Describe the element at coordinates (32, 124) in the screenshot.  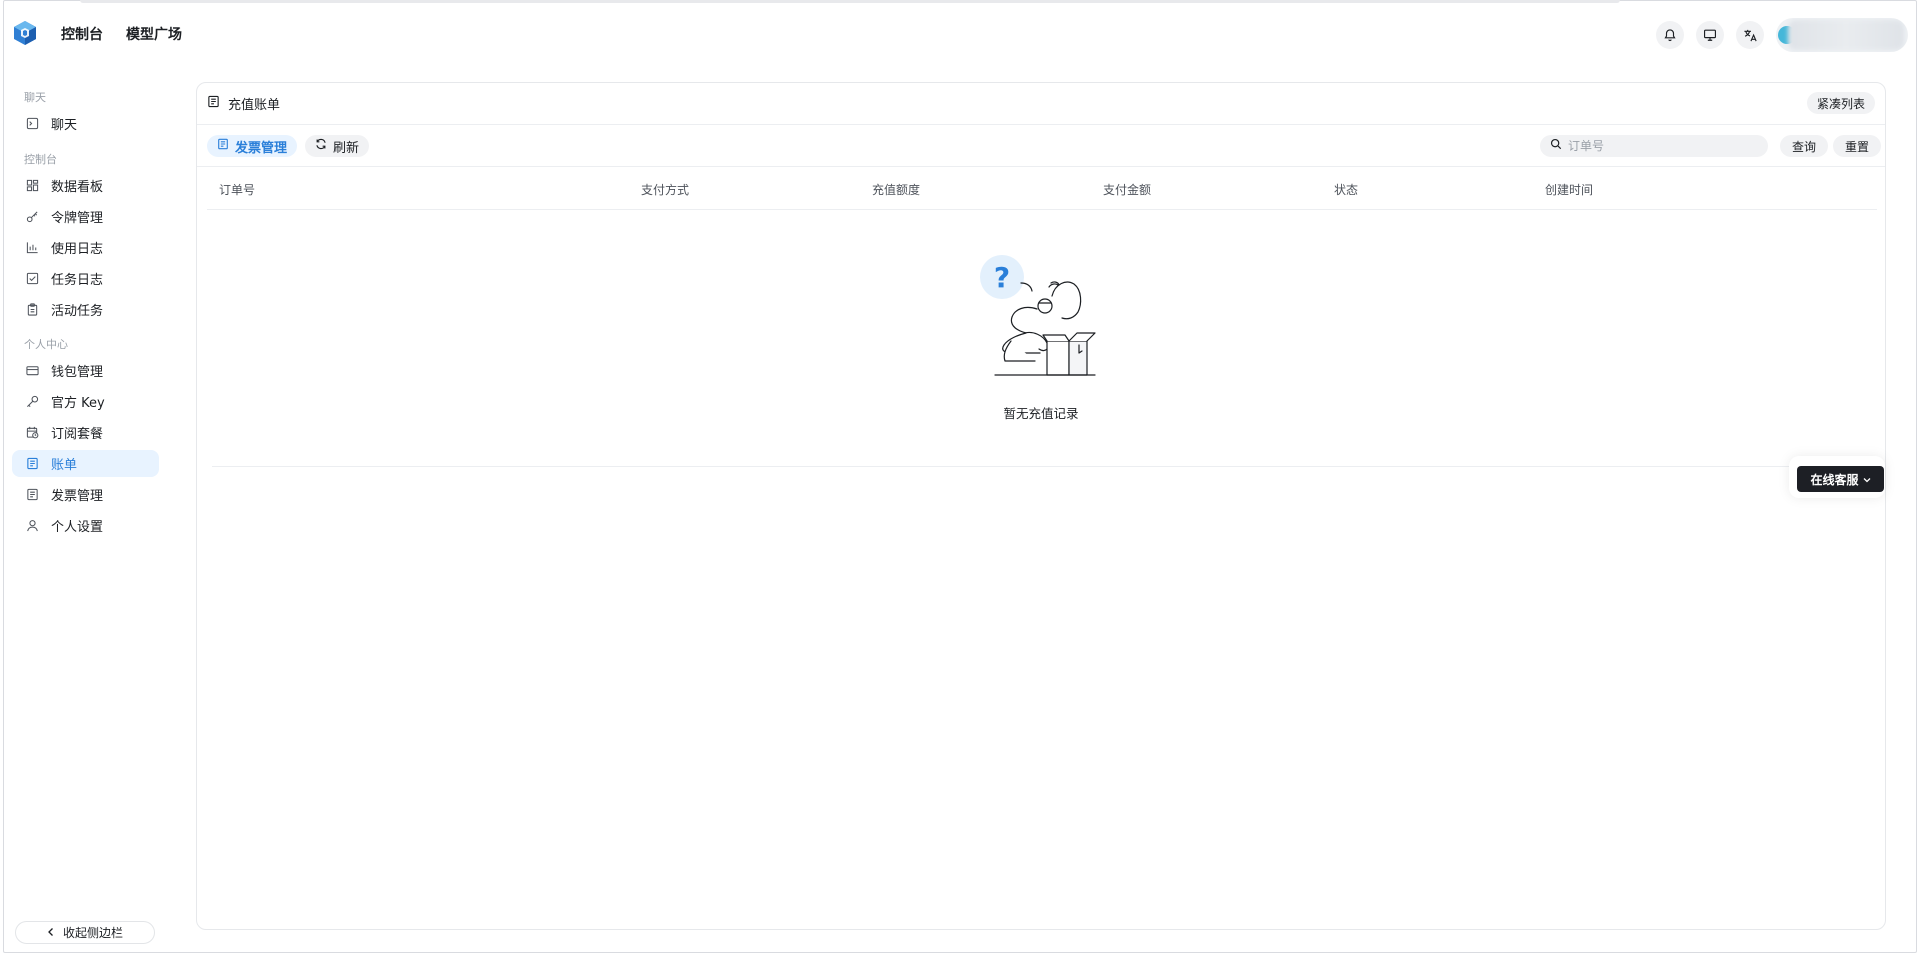
I see `chat-icon` at that location.